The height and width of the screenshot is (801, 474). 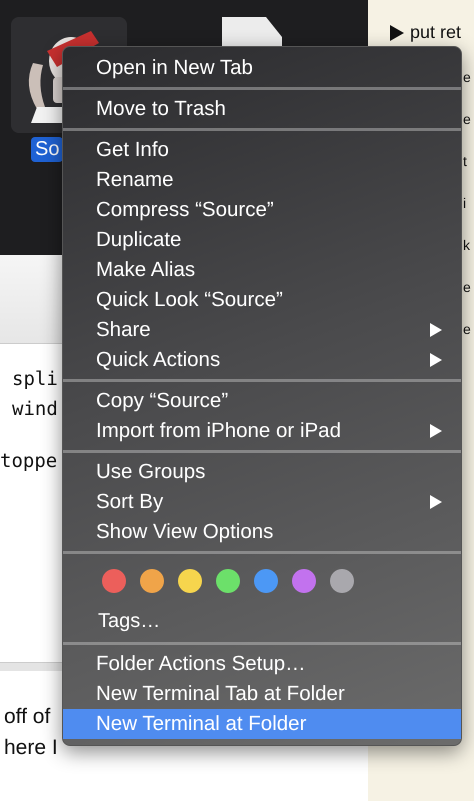 What do you see at coordinates (436, 32) in the screenshot?
I see `text-fragment: put ret` at bounding box center [436, 32].